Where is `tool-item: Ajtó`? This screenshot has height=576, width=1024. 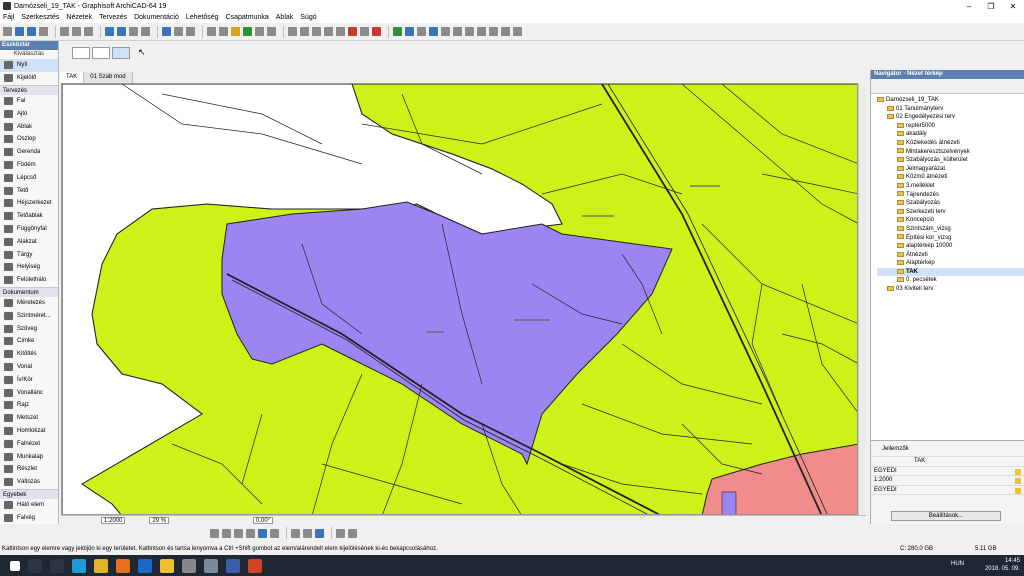
tool-item: Ajtó is located at coordinates (29, 113).